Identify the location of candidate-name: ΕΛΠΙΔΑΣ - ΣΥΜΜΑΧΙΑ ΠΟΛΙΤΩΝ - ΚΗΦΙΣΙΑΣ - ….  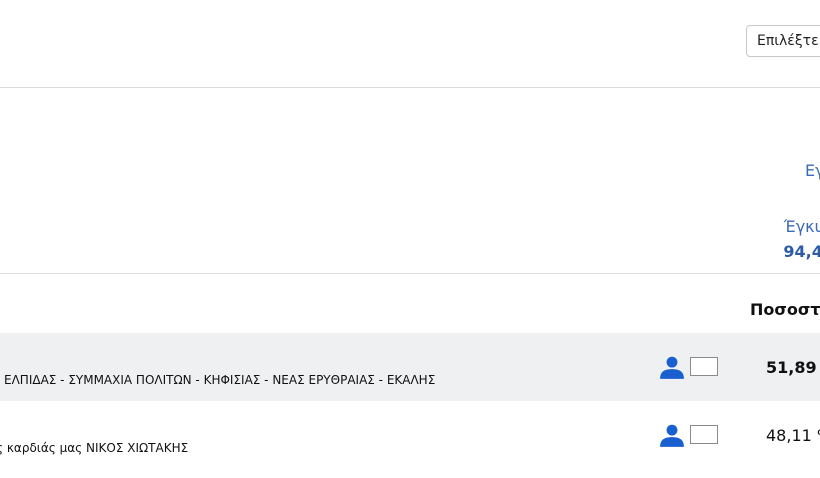
(220, 380).